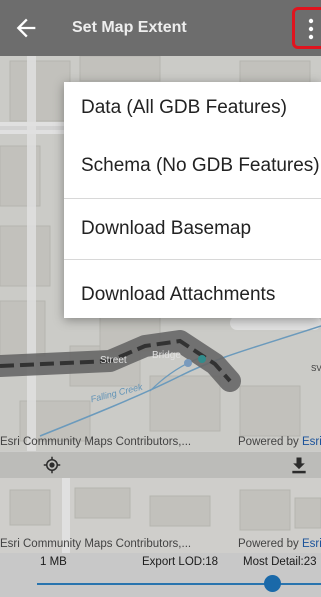 The width and height of the screenshot is (321, 597). Describe the element at coordinates (178, 295) in the screenshot. I see `menu-item-download-attachments: Download Attachments` at that location.